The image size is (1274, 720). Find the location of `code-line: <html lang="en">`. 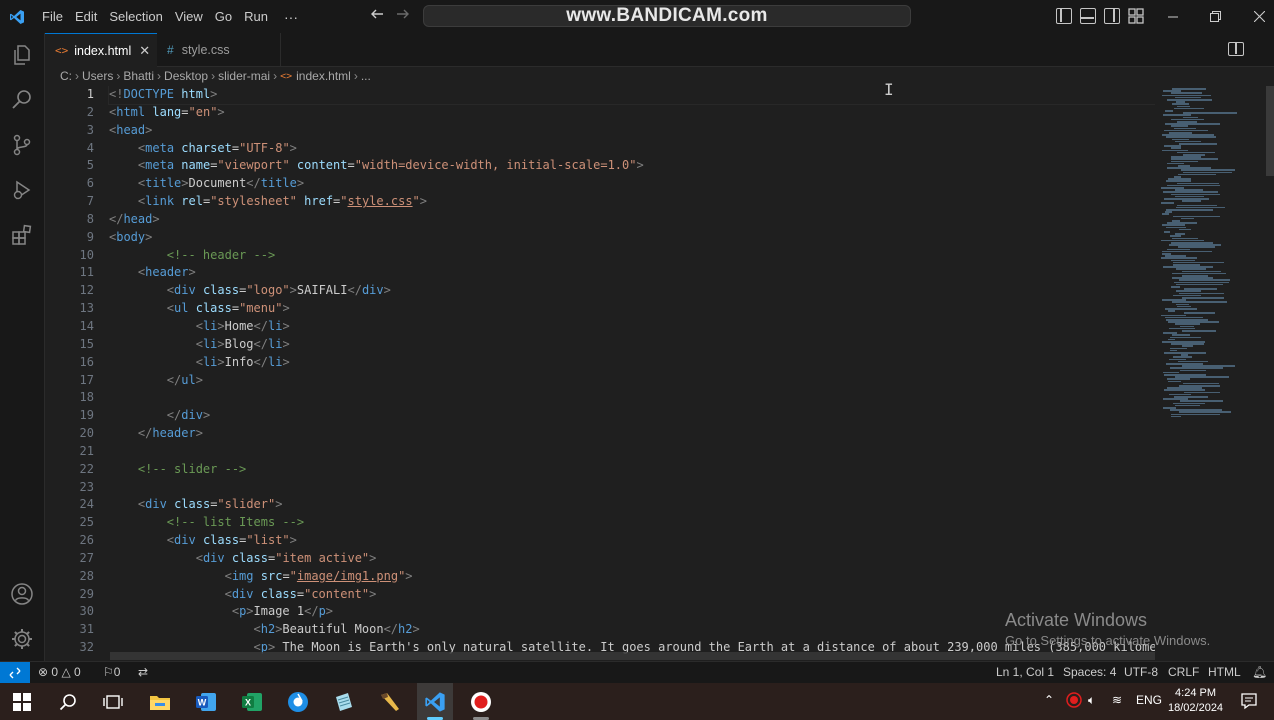

code-line: <html lang="en"> is located at coordinates (632, 113).